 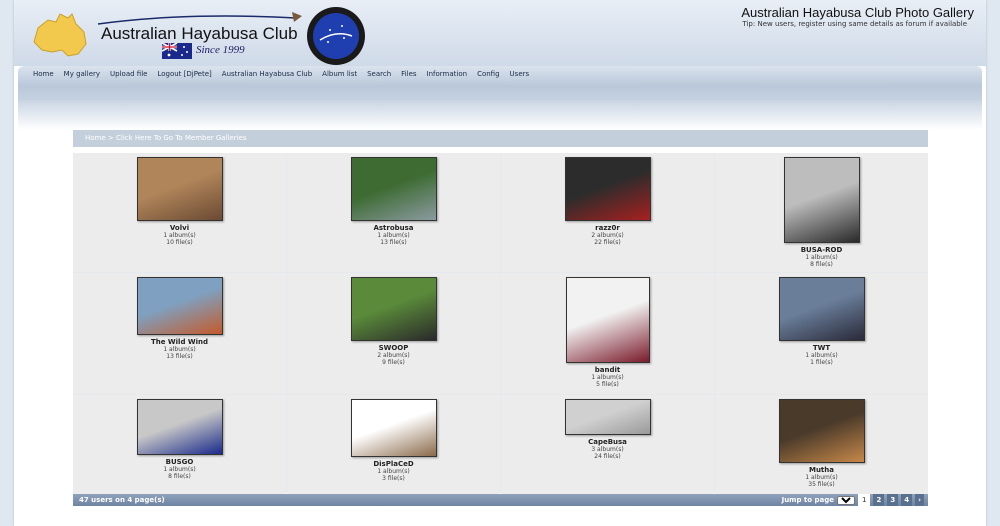 I want to click on user-gallery-card: bandit 1 album(s) 5 file(s), so click(x=607, y=333).